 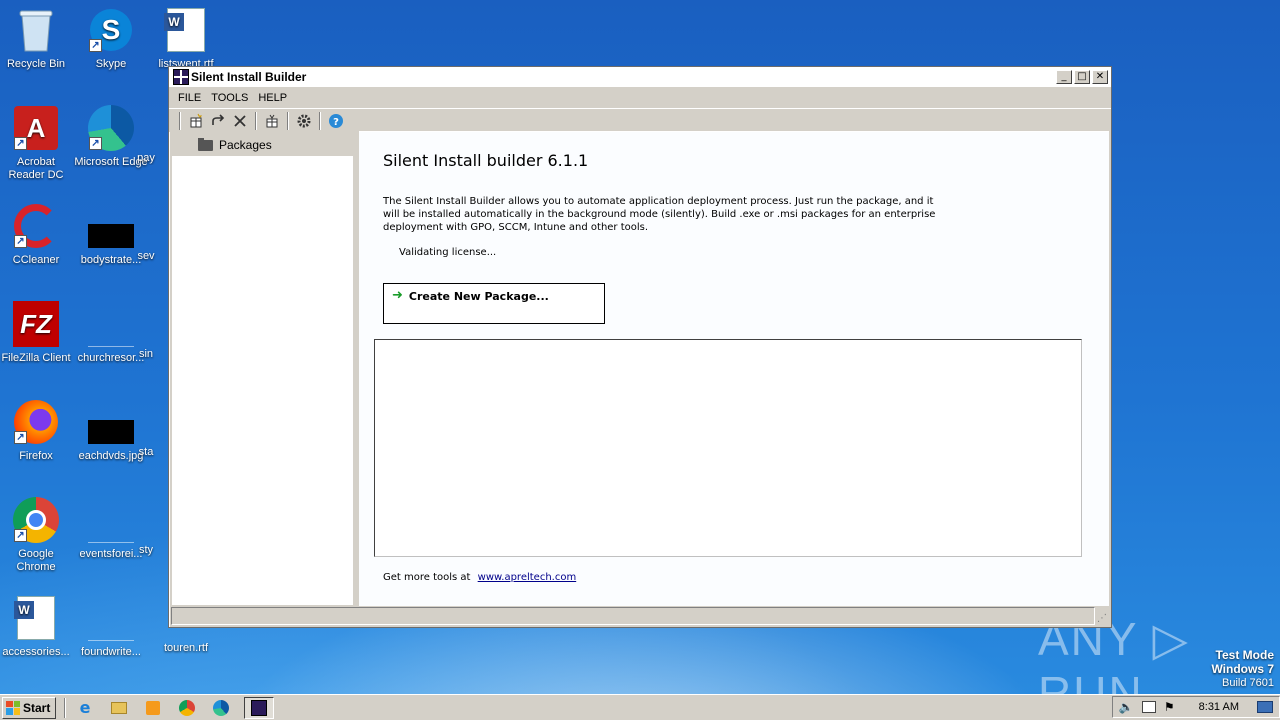 What do you see at coordinates (221, 708) in the screenshot?
I see `edge-taskbar-icon` at bounding box center [221, 708].